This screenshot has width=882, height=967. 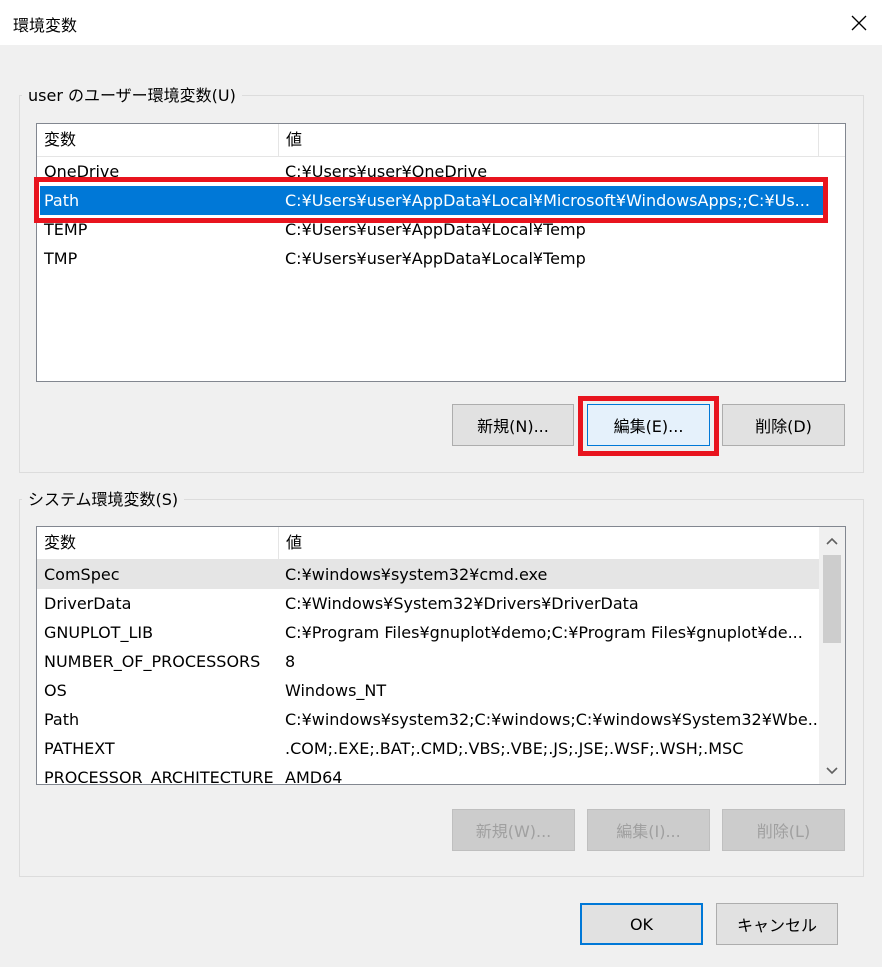 I want to click on system-delete-button: 削除(L), so click(x=783, y=830).